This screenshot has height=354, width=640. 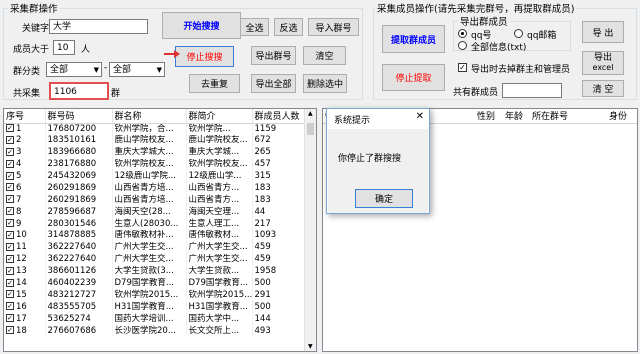 I want to click on table-row: ✓ 7 260291869 山西省青方培... 山西省青方... 183, so click(x=155, y=200).